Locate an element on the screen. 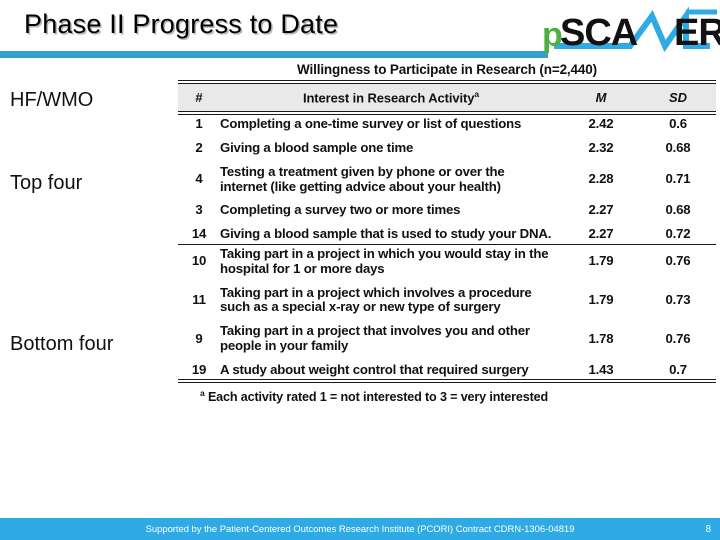 The width and height of the screenshot is (720, 540). cell-number: 11 is located at coordinates (199, 299).